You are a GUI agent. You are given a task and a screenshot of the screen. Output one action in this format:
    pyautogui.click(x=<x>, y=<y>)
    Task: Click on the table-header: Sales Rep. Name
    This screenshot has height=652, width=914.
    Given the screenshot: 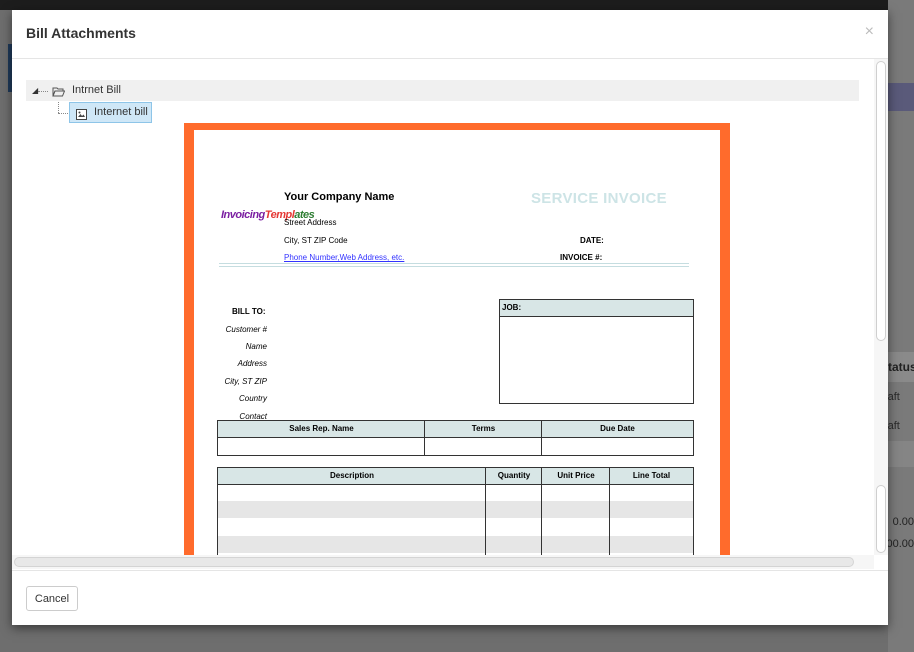 What is the action you would take?
    pyautogui.click(x=321, y=429)
    